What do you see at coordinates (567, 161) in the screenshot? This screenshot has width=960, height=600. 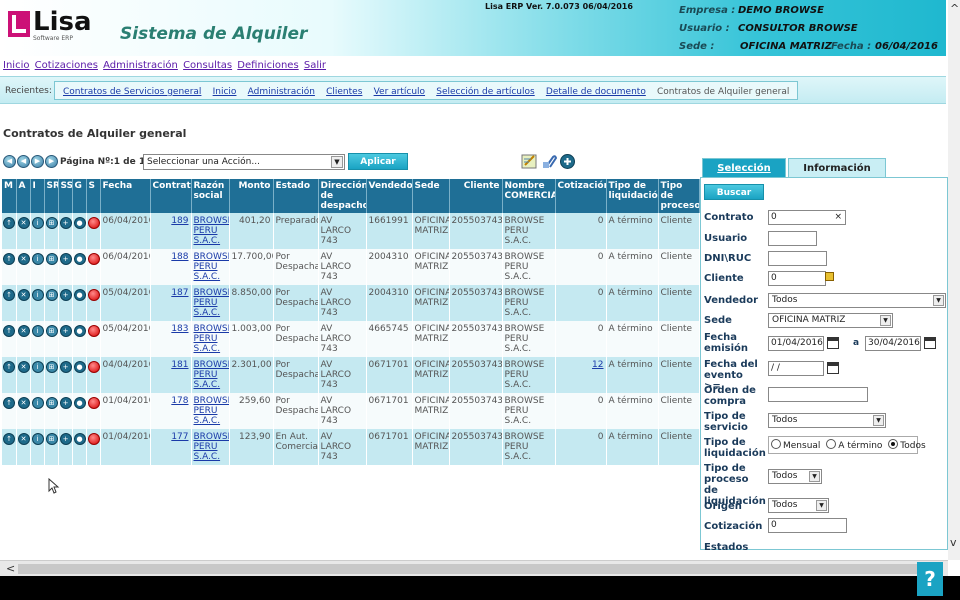 I see `add-icon` at bounding box center [567, 161].